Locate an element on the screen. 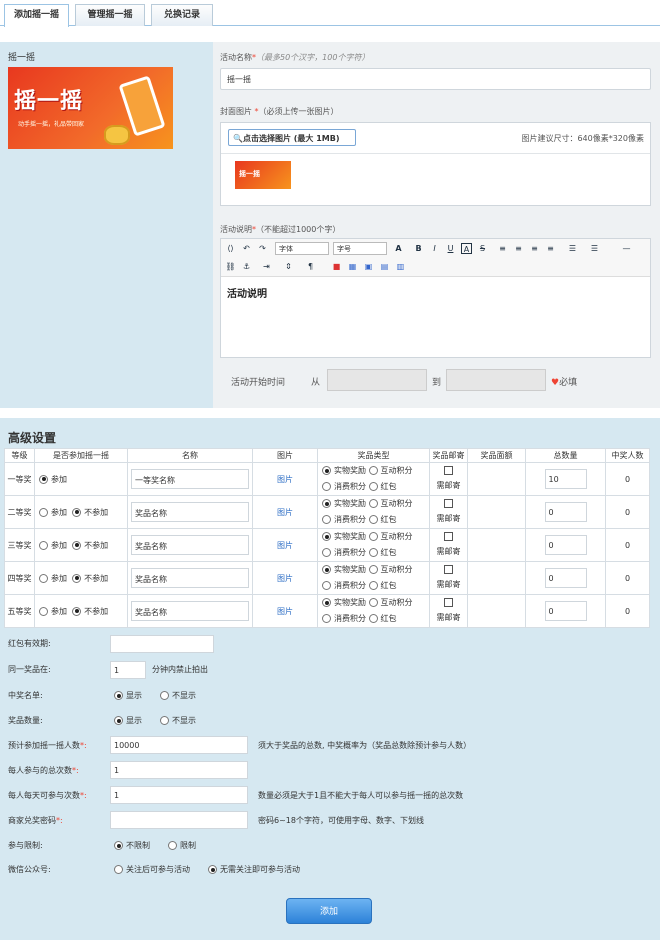  table-icon: ▦ is located at coordinates (352, 266).